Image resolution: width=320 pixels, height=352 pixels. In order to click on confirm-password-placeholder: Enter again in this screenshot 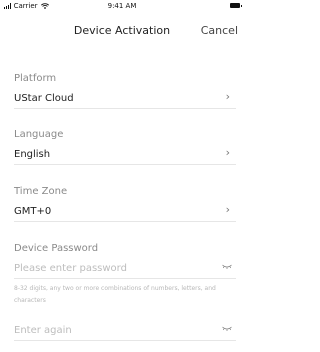, I will do `click(43, 330)`.